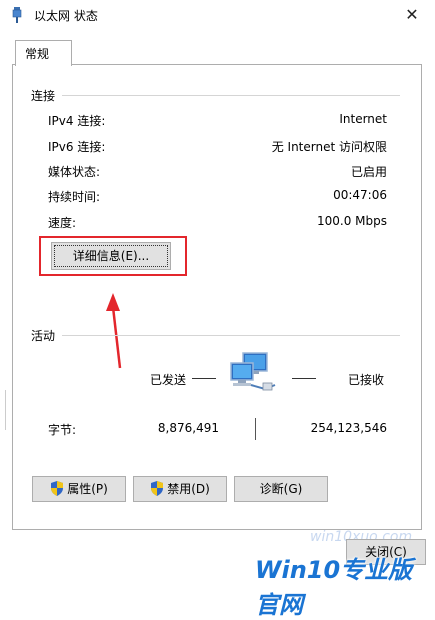 This screenshot has height=620, width=435. Describe the element at coordinates (366, 380) in the screenshot. I see `received-label: 已接收` at that location.